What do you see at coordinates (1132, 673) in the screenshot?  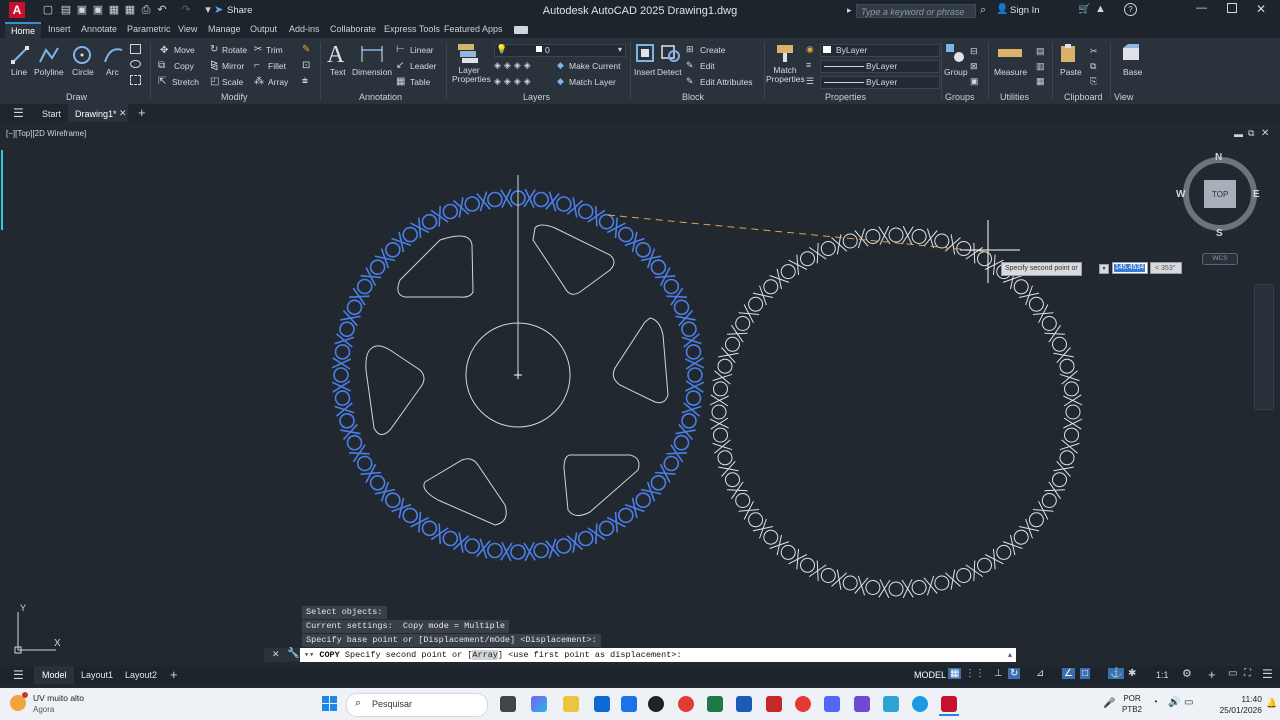 I see `autoscale-icon: ✱` at bounding box center [1132, 673].